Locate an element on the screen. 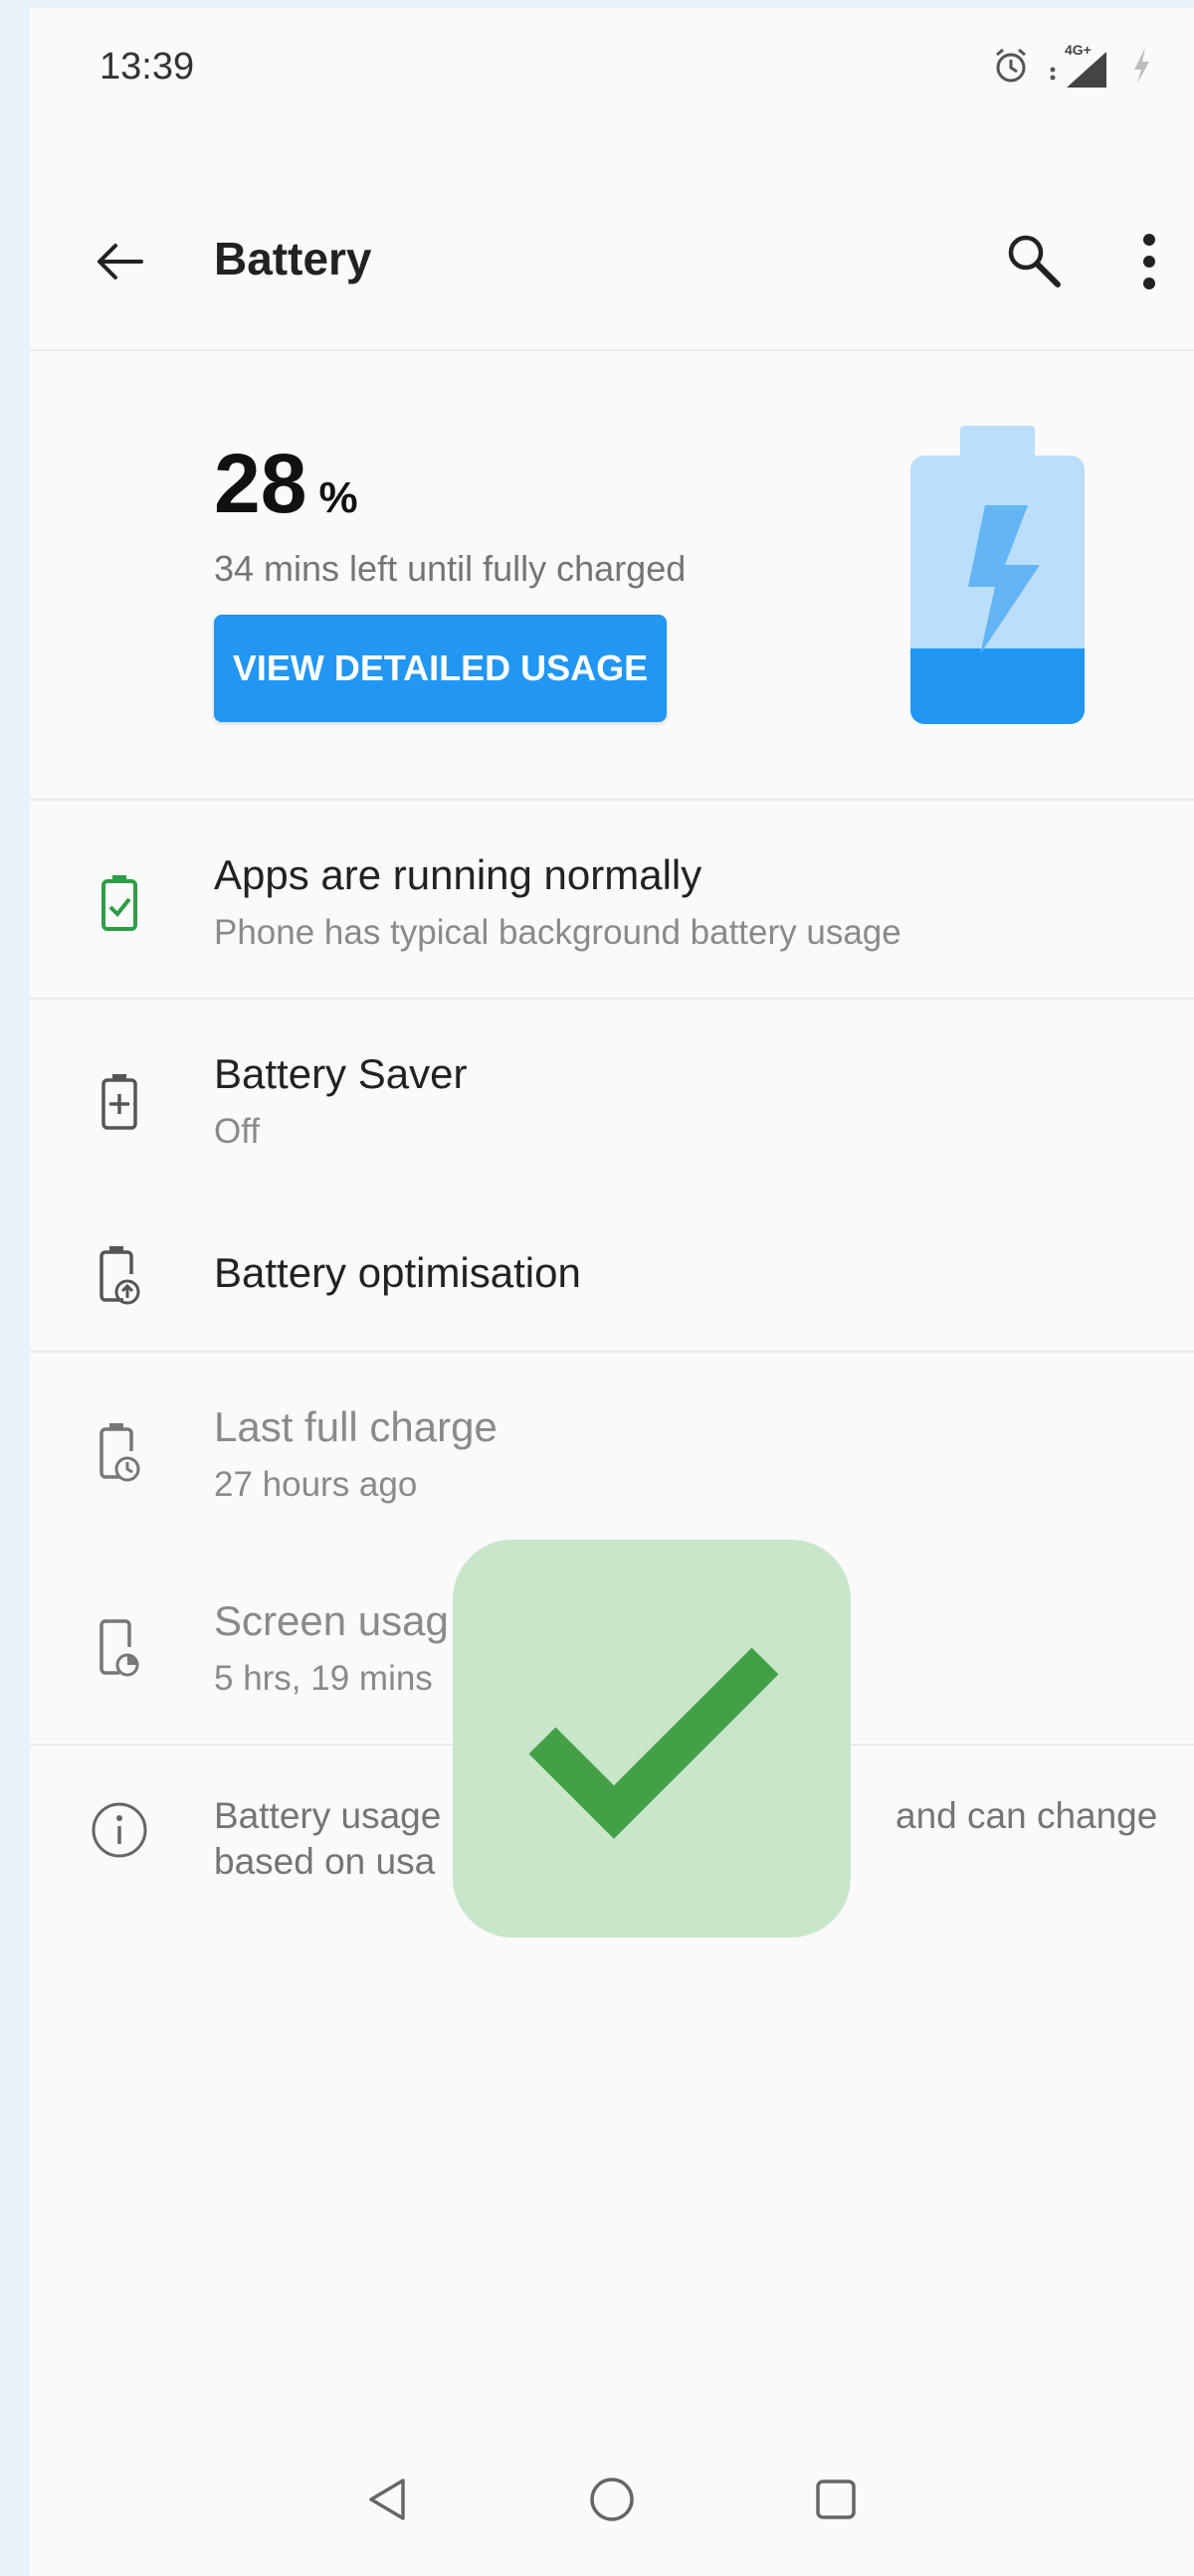  alarm-icon is located at coordinates (1011, 68).